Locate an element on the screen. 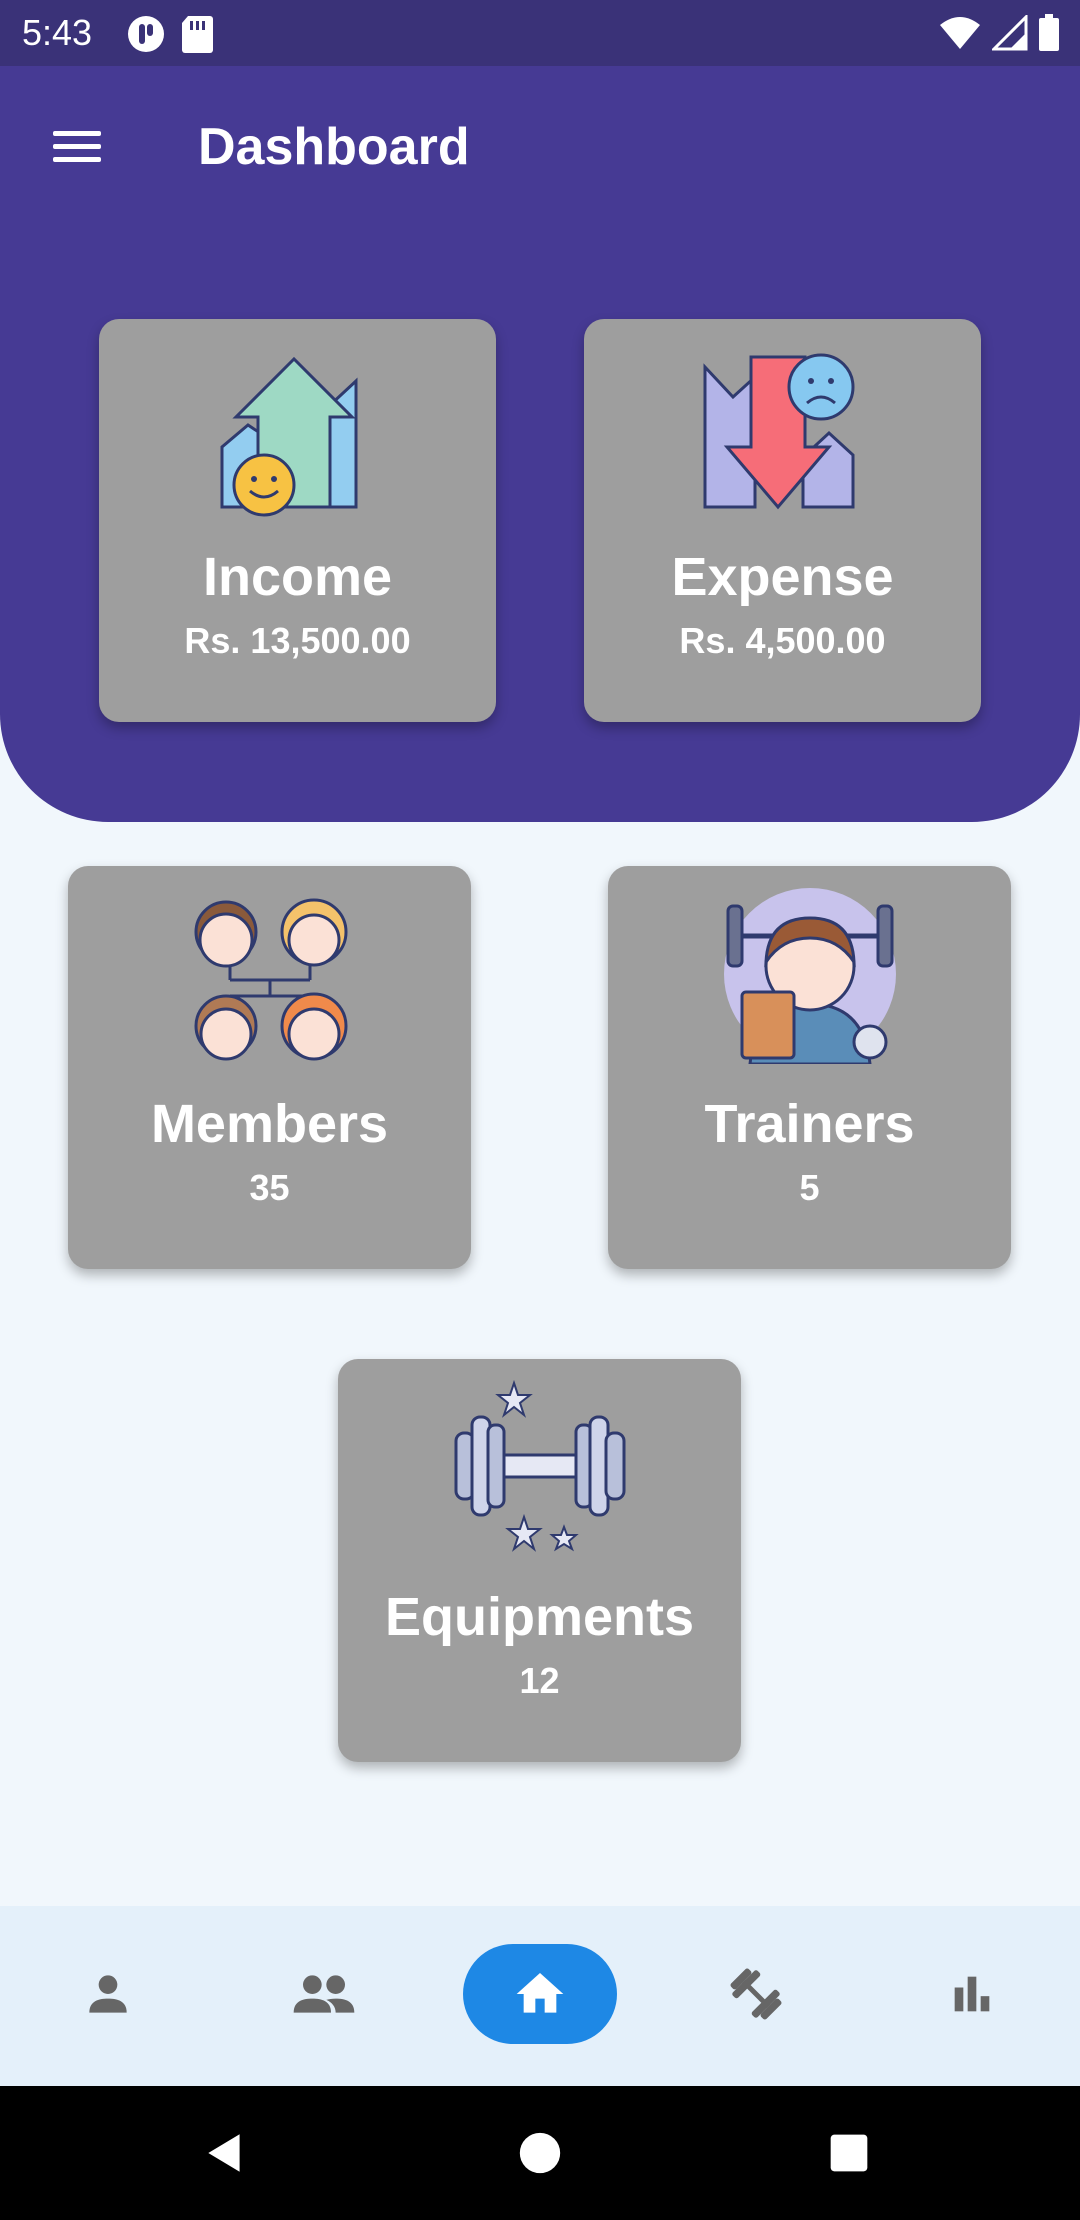 The height and width of the screenshot is (2220, 1080). nav-members is located at coordinates (324, 1994).